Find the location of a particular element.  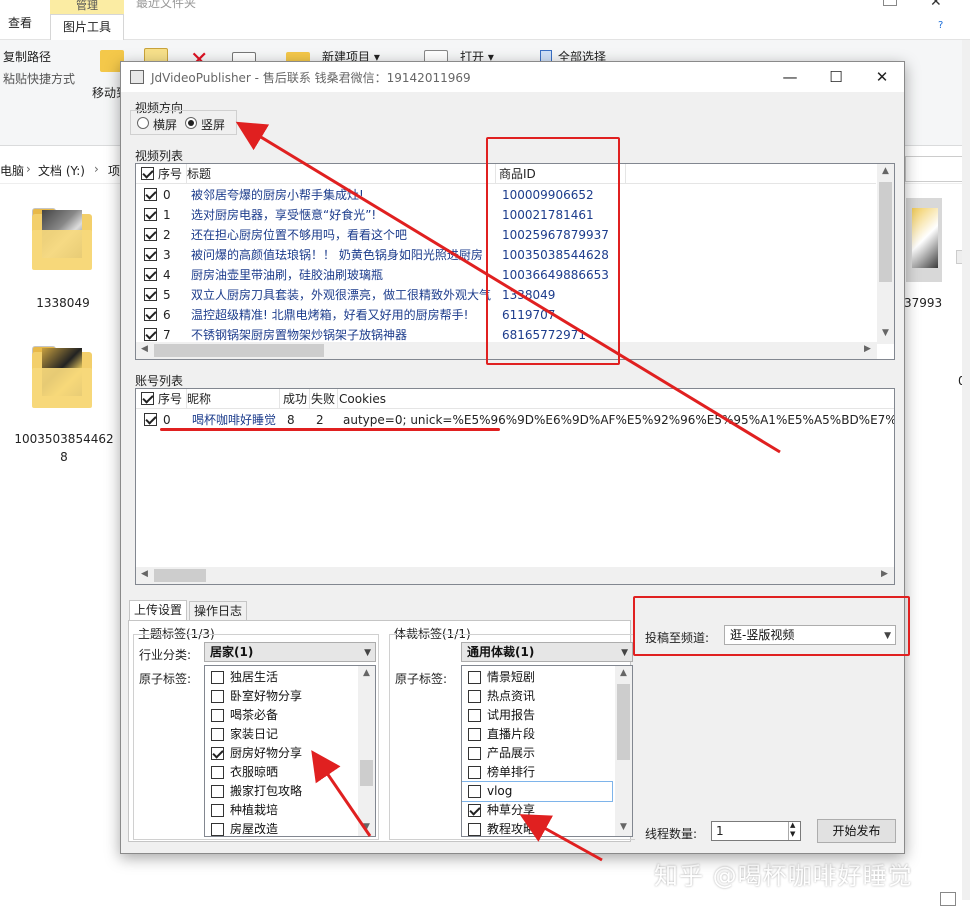

view-toggle-icon is located at coordinates (948, 899).